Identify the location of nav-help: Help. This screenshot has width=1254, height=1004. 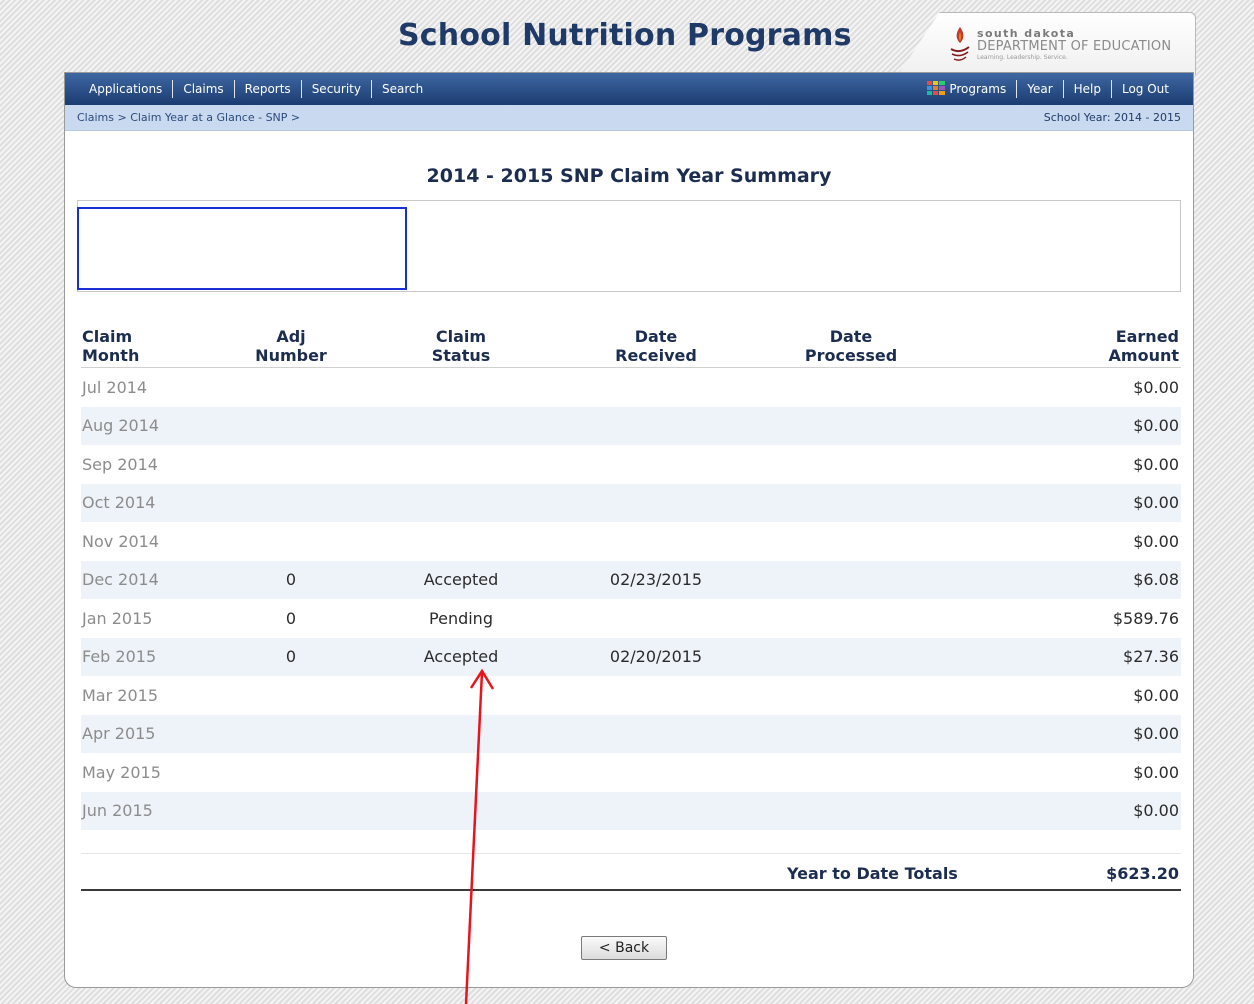
(1087, 89).